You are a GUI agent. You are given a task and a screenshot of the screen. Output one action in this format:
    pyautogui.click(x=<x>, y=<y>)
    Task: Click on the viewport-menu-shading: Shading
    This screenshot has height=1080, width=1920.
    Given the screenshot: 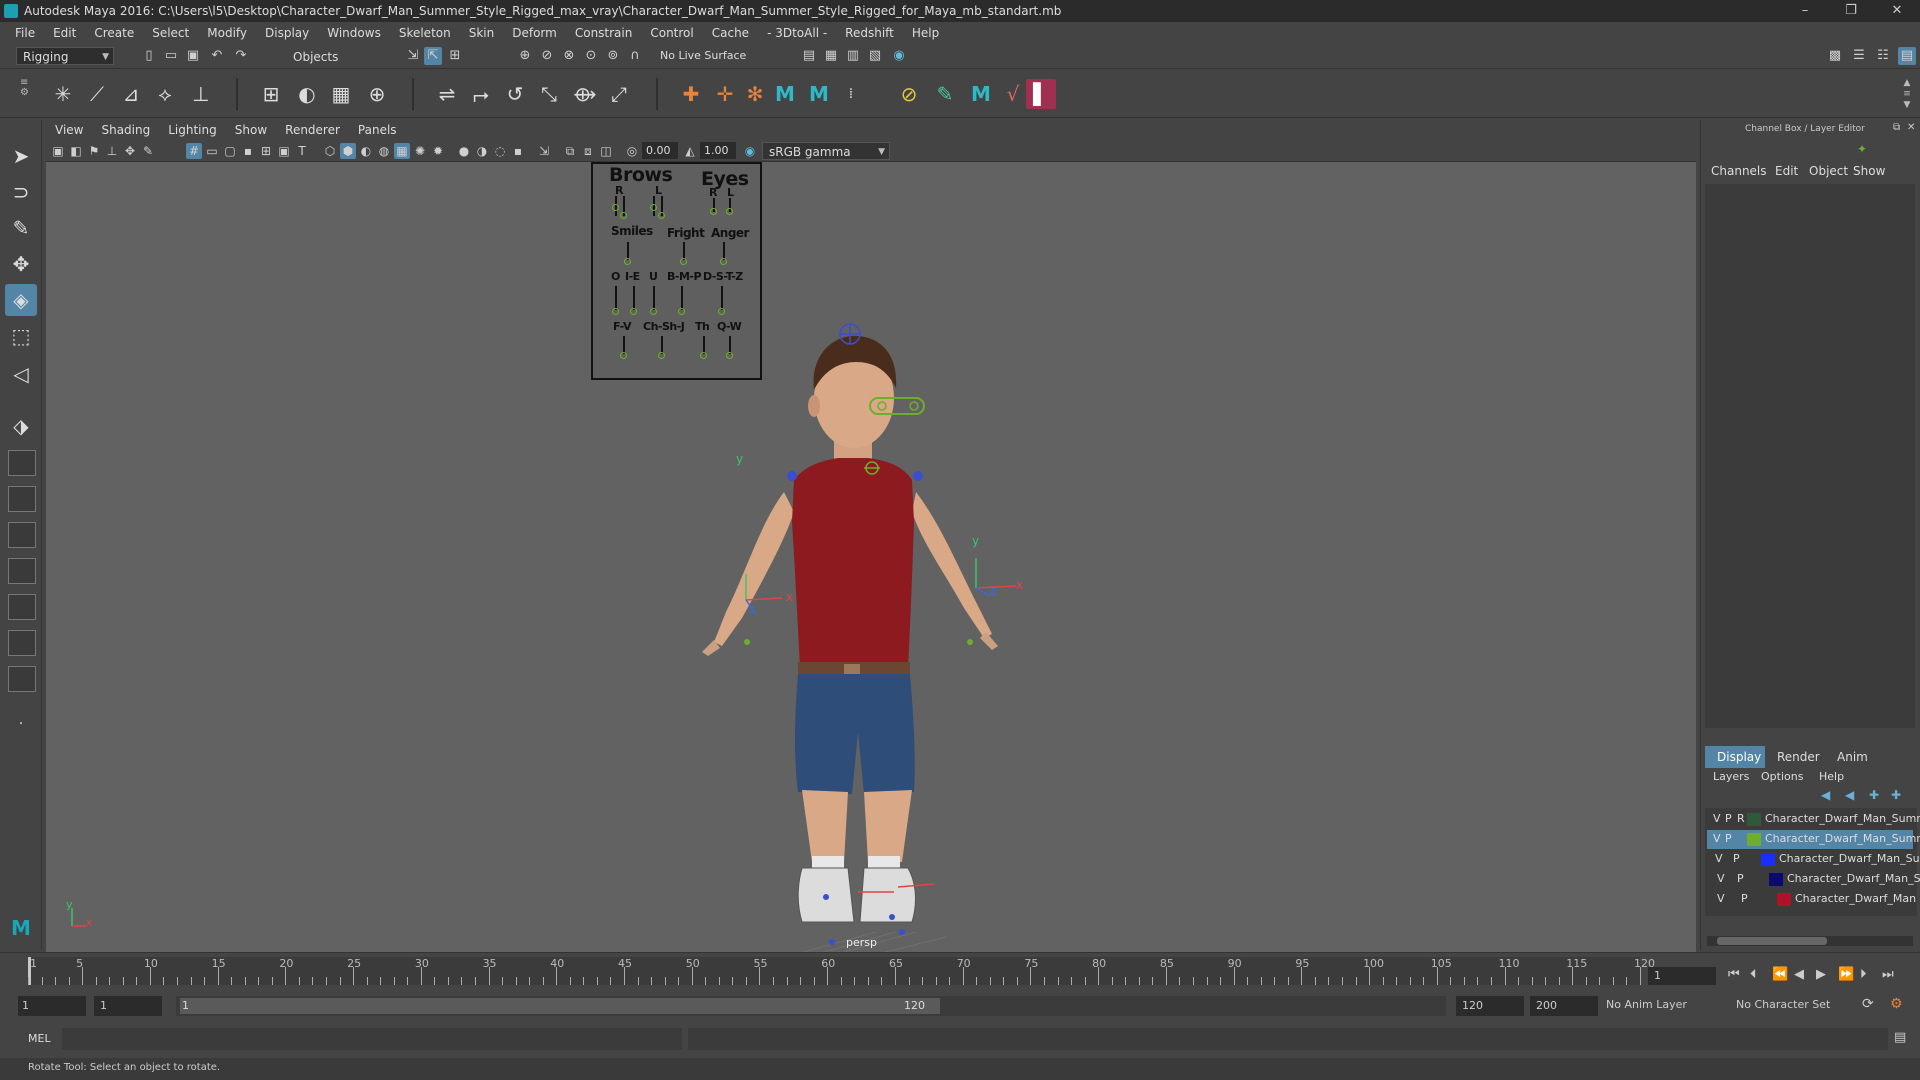 What is the action you would take?
    pyautogui.click(x=125, y=130)
    